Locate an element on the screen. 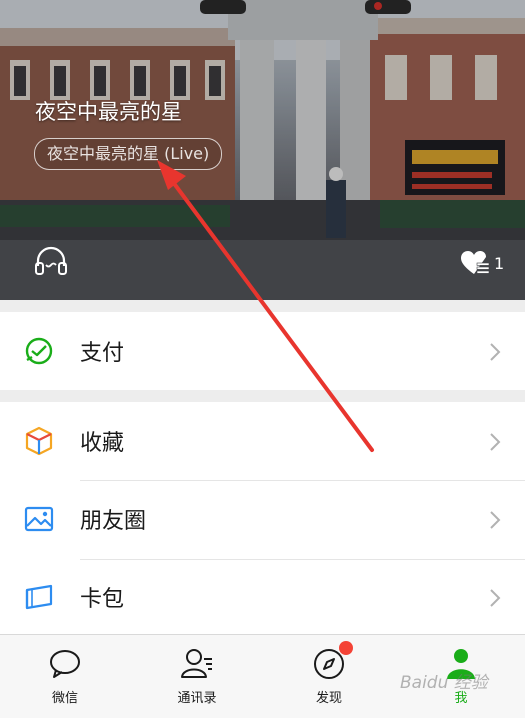 The image size is (525, 718). pay-section: 支付 is located at coordinates (262, 351).